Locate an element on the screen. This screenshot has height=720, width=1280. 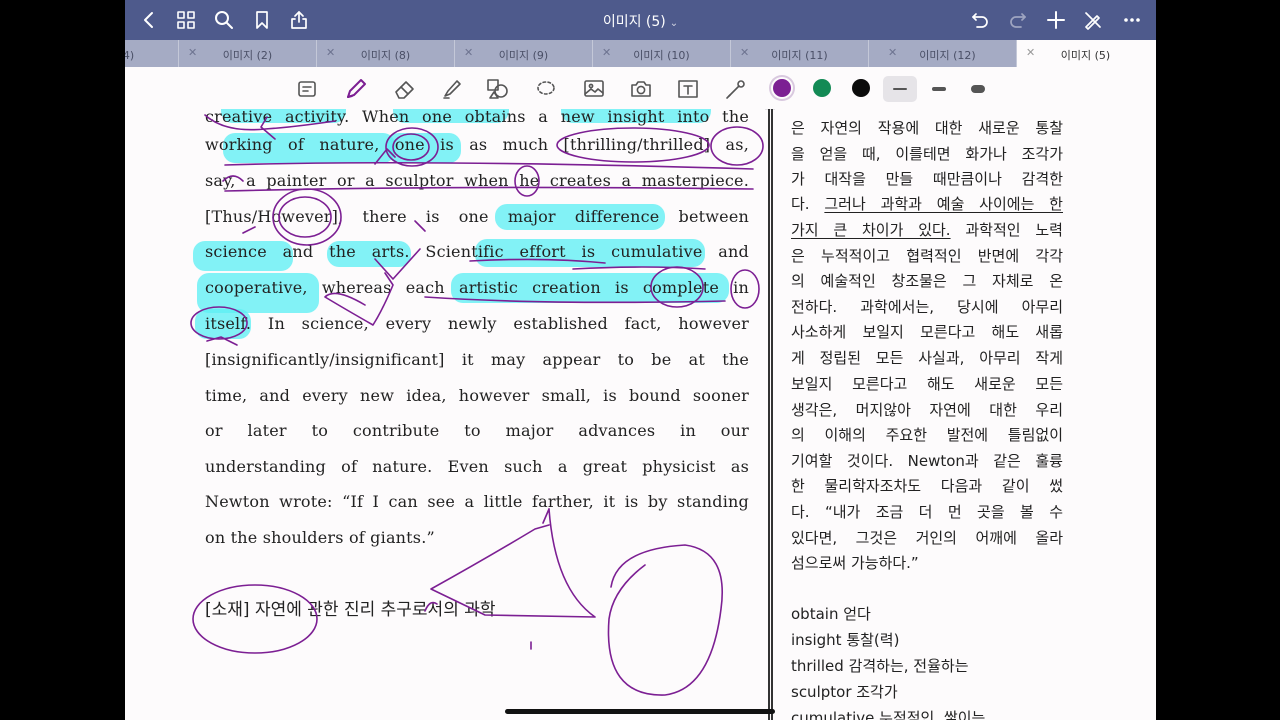
redo-icon is located at coordinates (1018, 20).